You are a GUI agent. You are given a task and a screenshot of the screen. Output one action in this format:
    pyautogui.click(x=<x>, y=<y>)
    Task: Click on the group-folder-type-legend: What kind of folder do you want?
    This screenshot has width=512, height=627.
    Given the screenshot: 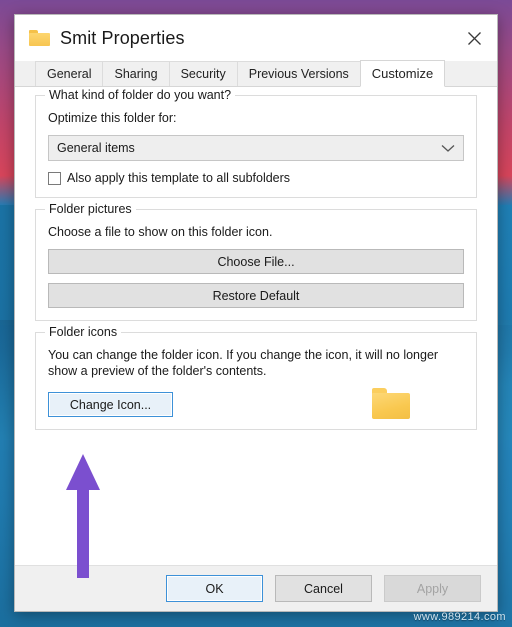 What is the action you would take?
    pyautogui.click(x=140, y=95)
    